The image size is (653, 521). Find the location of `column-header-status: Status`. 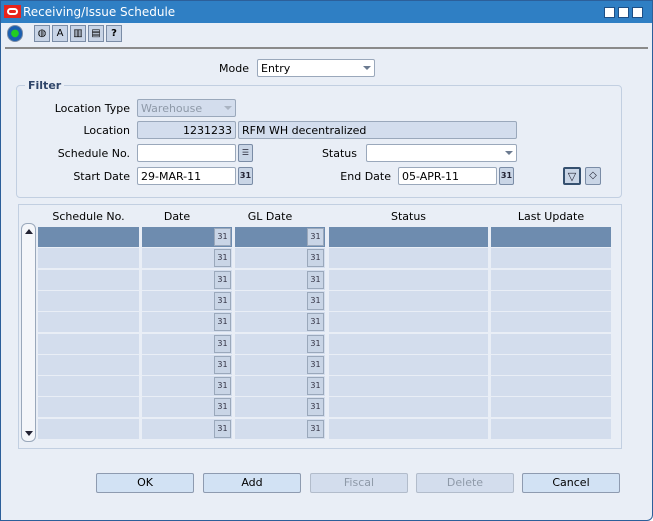

column-header-status: Status is located at coordinates (408, 216).